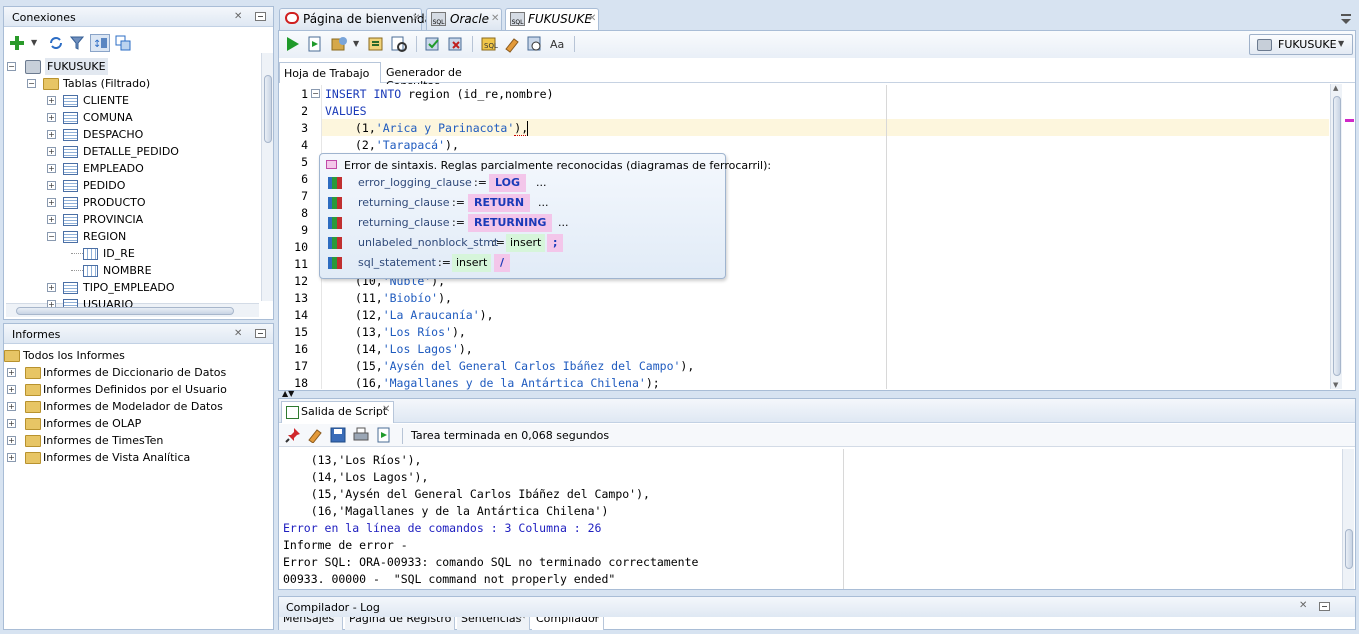  What do you see at coordinates (339, 44) in the screenshot?
I see `autotrace-icon` at bounding box center [339, 44].